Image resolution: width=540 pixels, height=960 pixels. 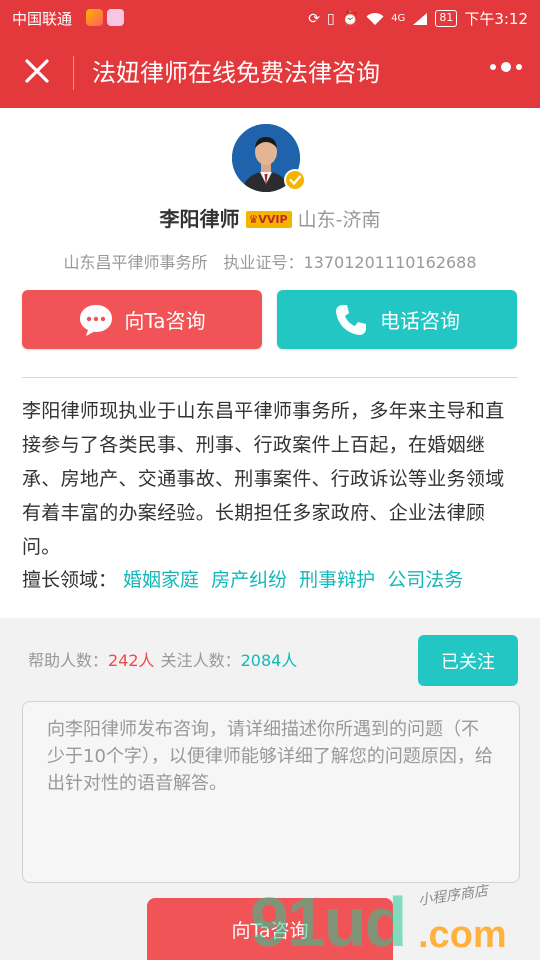 I want to click on lawyer-name: 李阳律师, so click(x=199, y=219).